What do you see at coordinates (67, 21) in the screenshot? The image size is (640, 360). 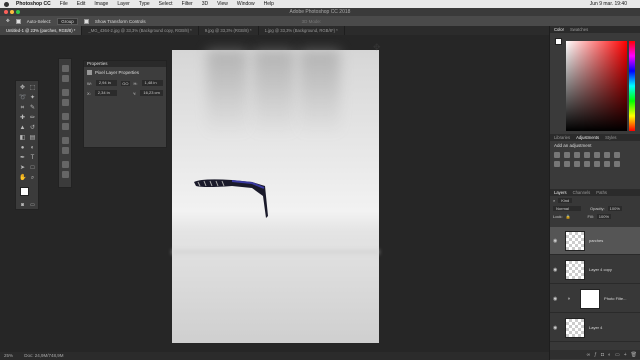 I see `group-select: Group` at bounding box center [67, 21].